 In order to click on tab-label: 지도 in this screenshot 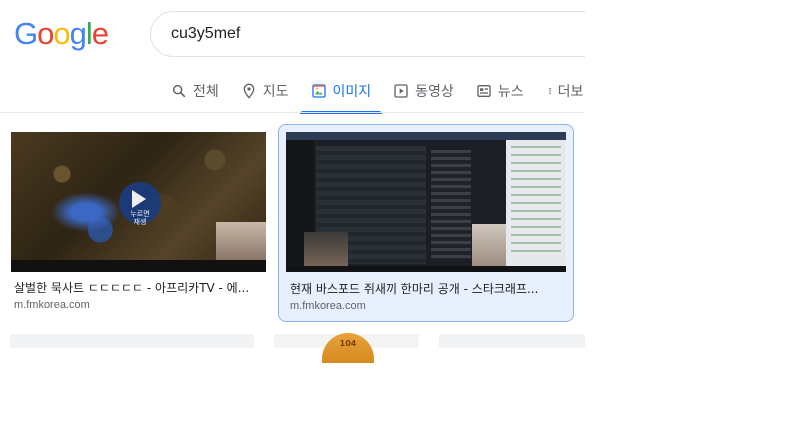, I will do `click(275, 92)`.